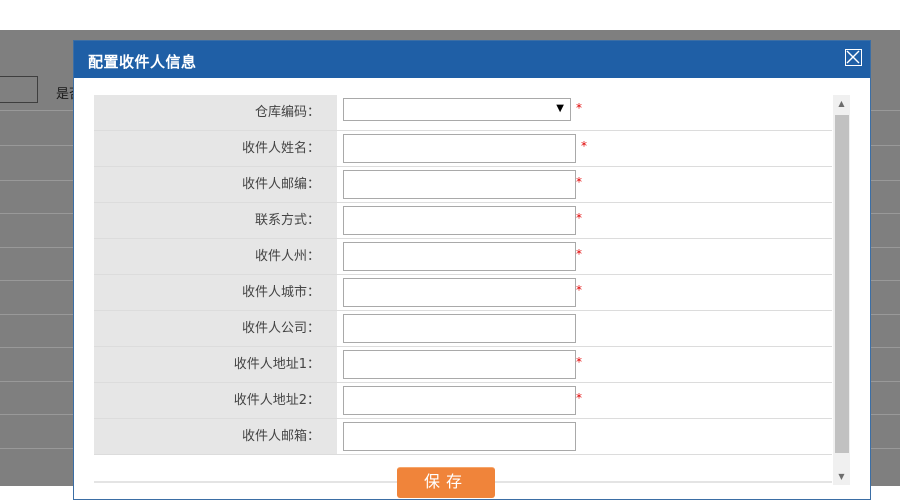 Image resolution: width=900 pixels, height=500 pixels. Describe the element at coordinates (459, 256) in the screenshot. I see `recipient-state-input` at that location.